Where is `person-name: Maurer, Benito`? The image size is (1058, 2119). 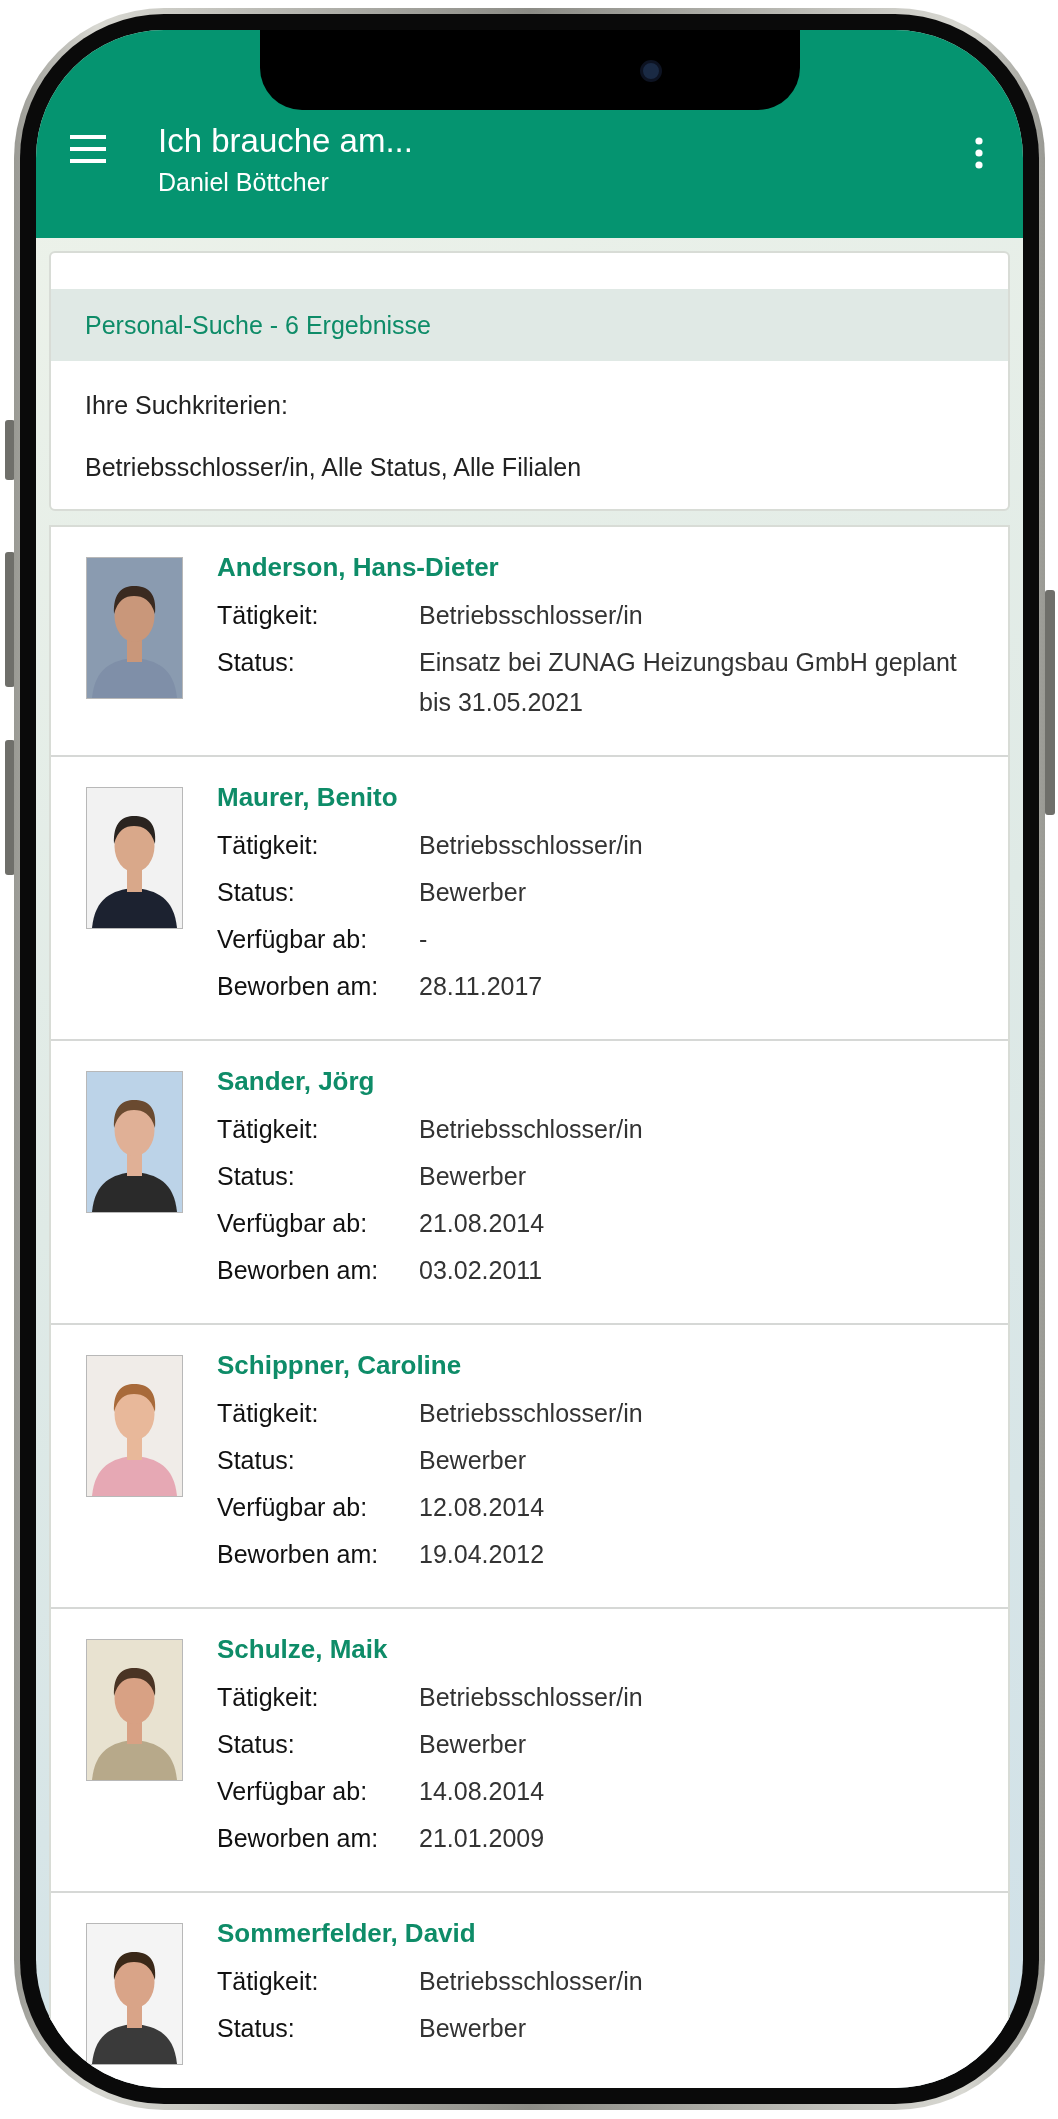
person-name: Maurer, Benito is located at coordinates (602, 797).